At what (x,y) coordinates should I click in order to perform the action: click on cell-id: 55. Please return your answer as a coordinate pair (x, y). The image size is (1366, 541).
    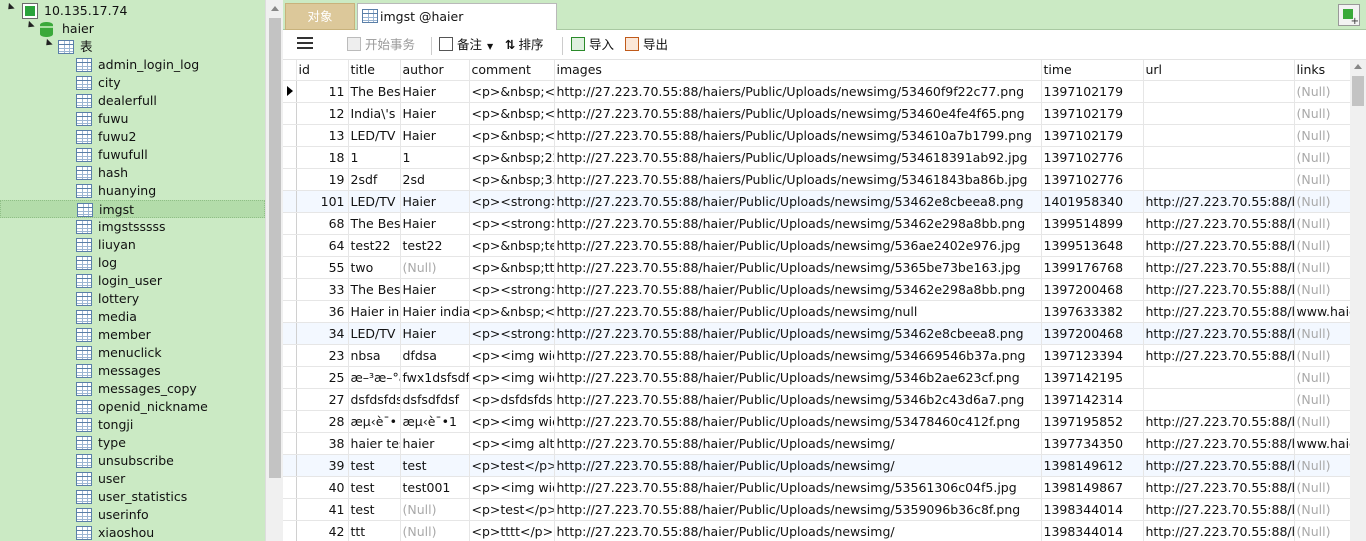
    Looking at the image, I should click on (322, 267).